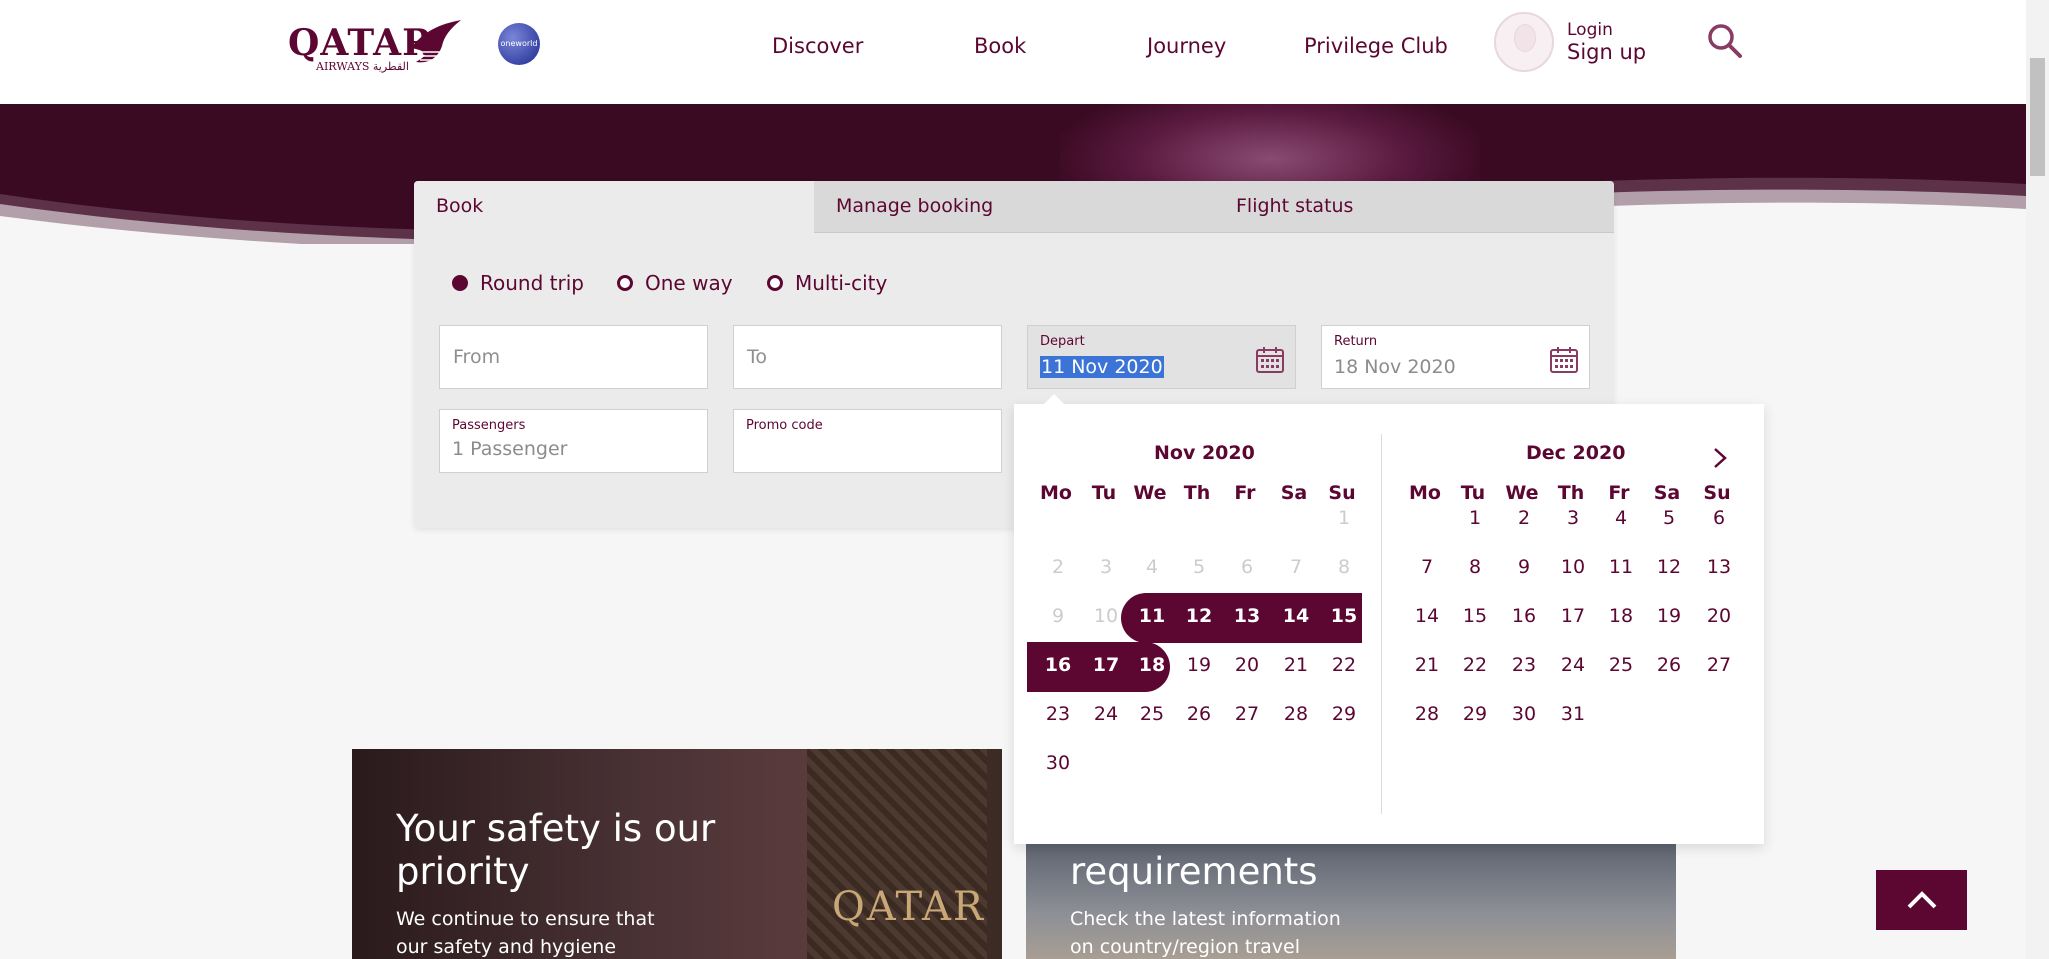 This screenshot has width=2049, height=959. What do you see at coordinates (757, 357) in the screenshot?
I see `to-placeholder: To` at bounding box center [757, 357].